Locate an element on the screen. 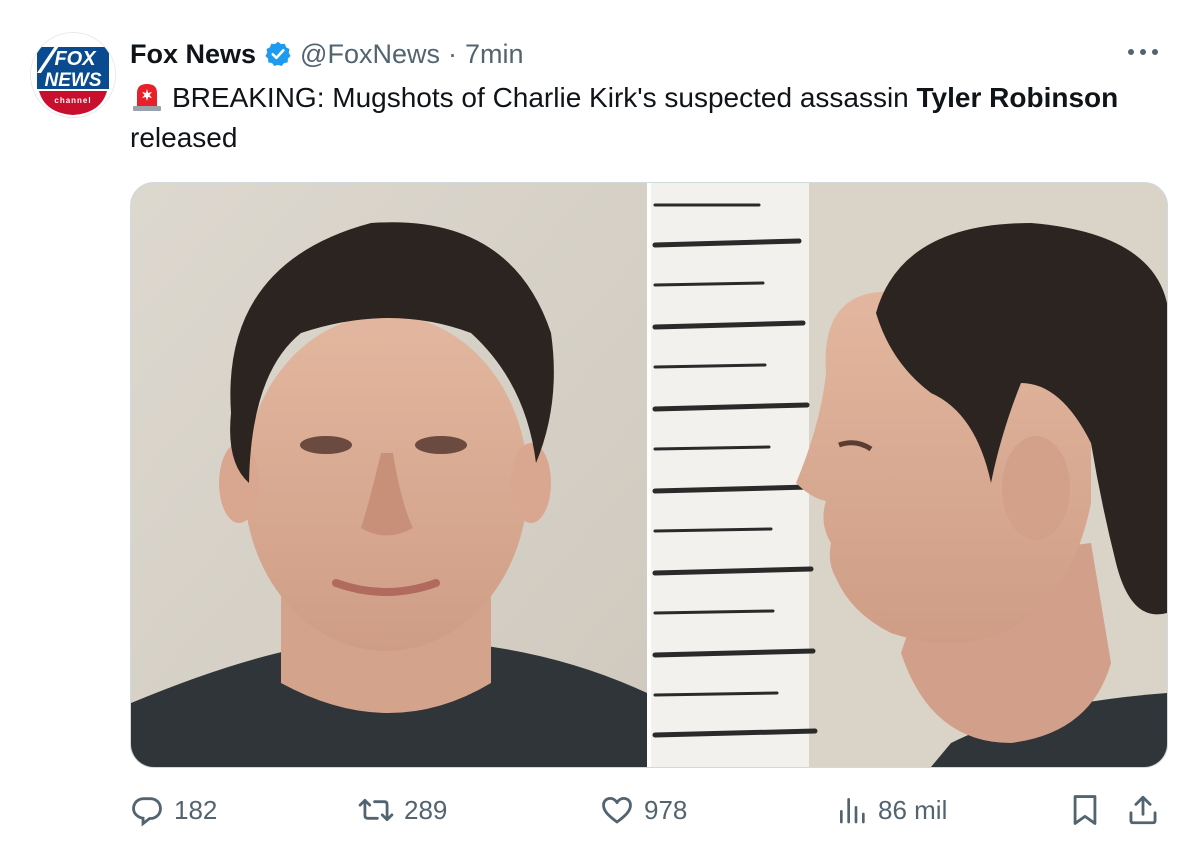 The width and height of the screenshot is (1200, 865). fox-news-logo: FOX NEWS channel is located at coordinates (73, 75).